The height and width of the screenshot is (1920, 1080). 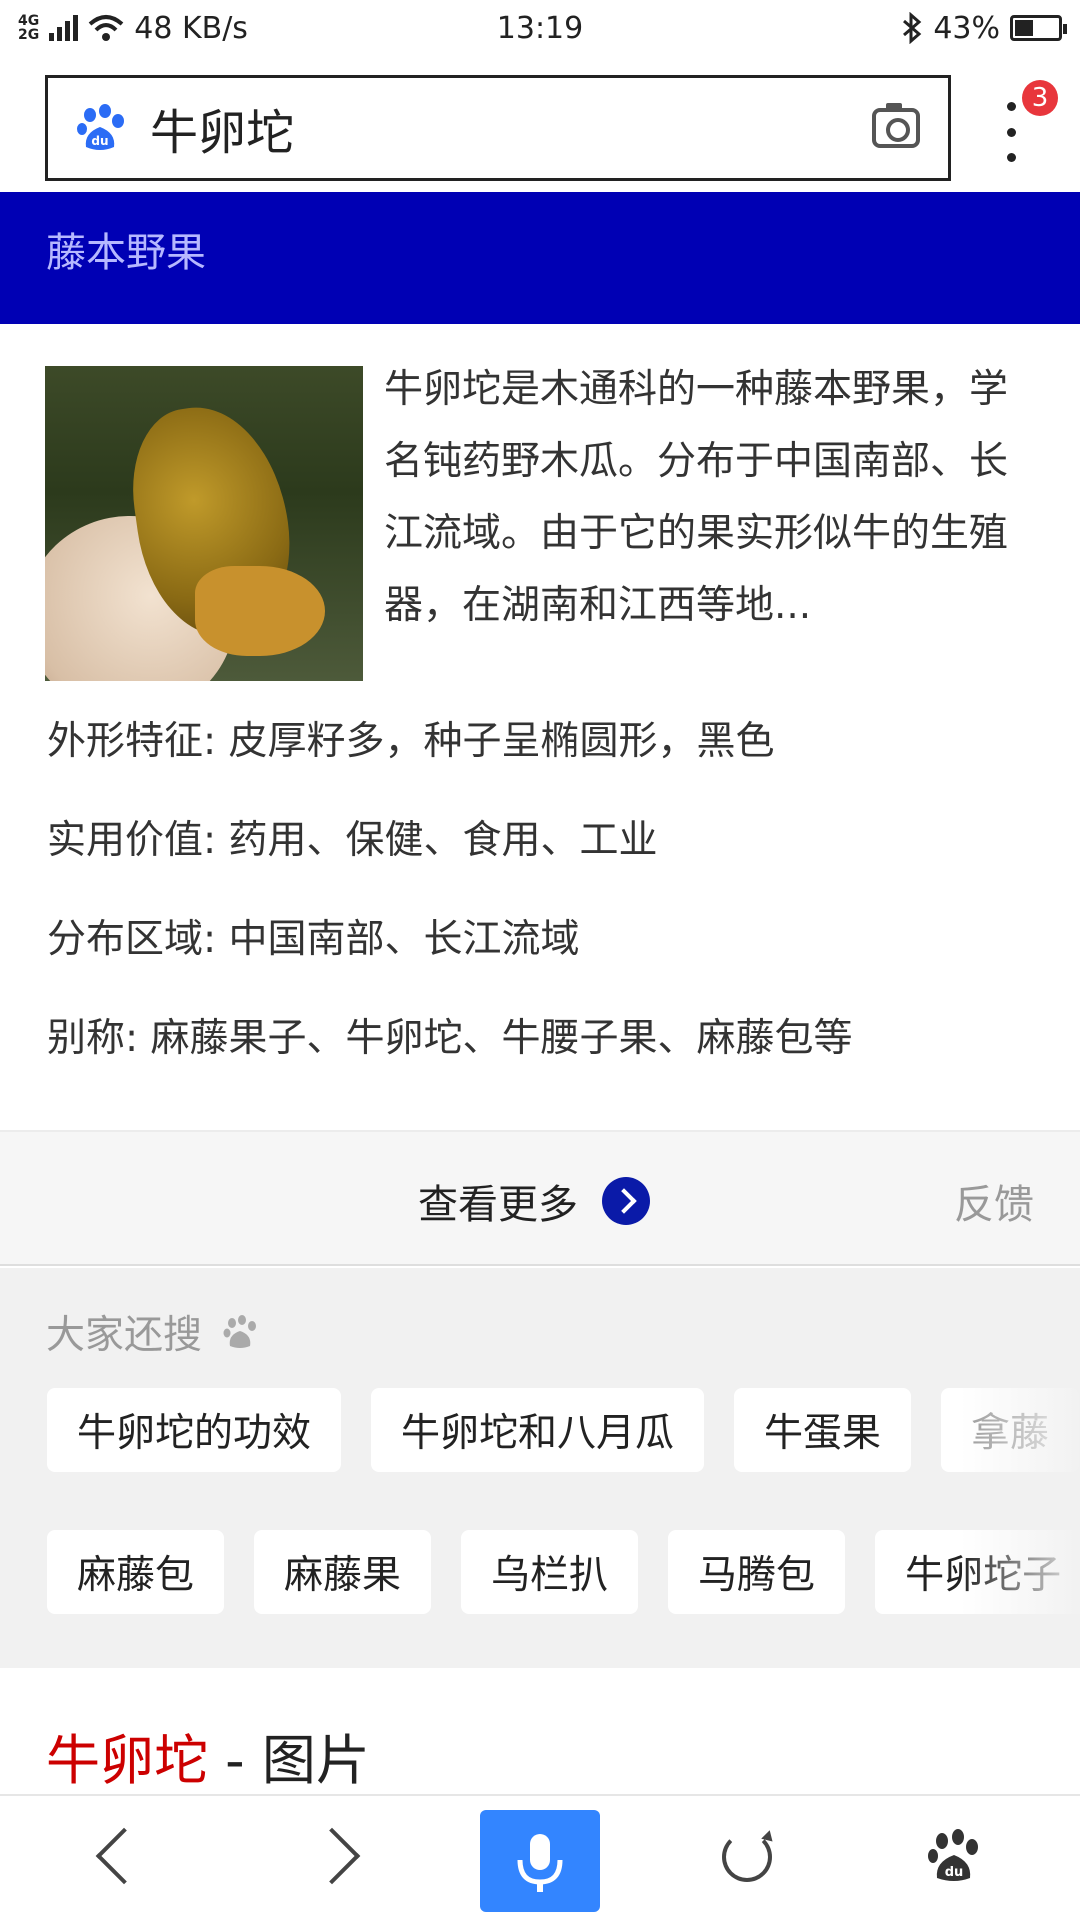 What do you see at coordinates (132, 741) in the screenshot?
I see `attribute-label: 外形特征:` at bounding box center [132, 741].